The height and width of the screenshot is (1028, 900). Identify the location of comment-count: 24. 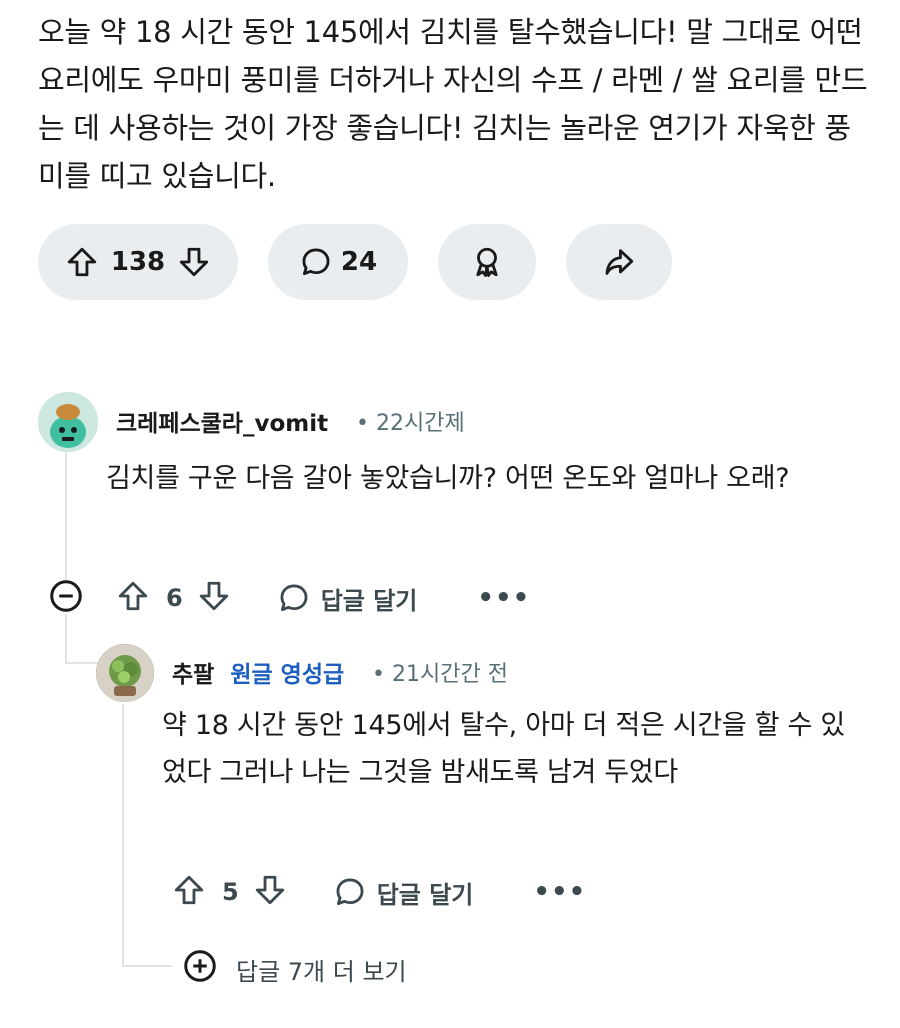
(359, 262).